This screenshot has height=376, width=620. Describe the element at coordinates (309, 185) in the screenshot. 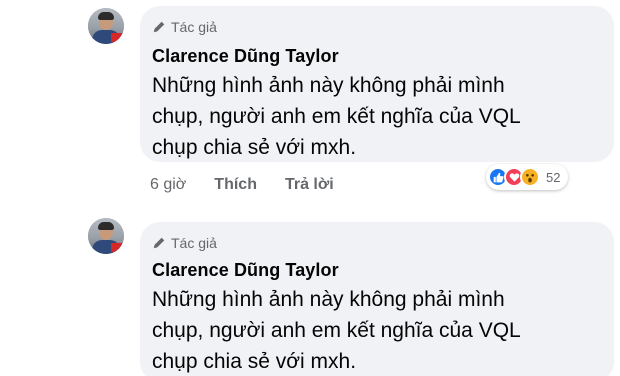

I see `reply-button: Trả lời` at that location.